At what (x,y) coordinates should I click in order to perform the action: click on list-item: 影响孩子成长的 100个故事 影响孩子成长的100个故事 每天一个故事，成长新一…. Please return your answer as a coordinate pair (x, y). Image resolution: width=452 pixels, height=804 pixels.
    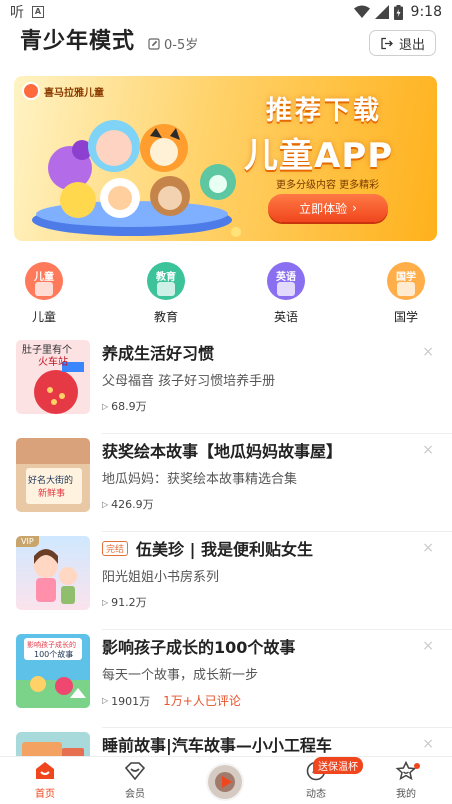
    Looking at the image, I should click on (226, 679).